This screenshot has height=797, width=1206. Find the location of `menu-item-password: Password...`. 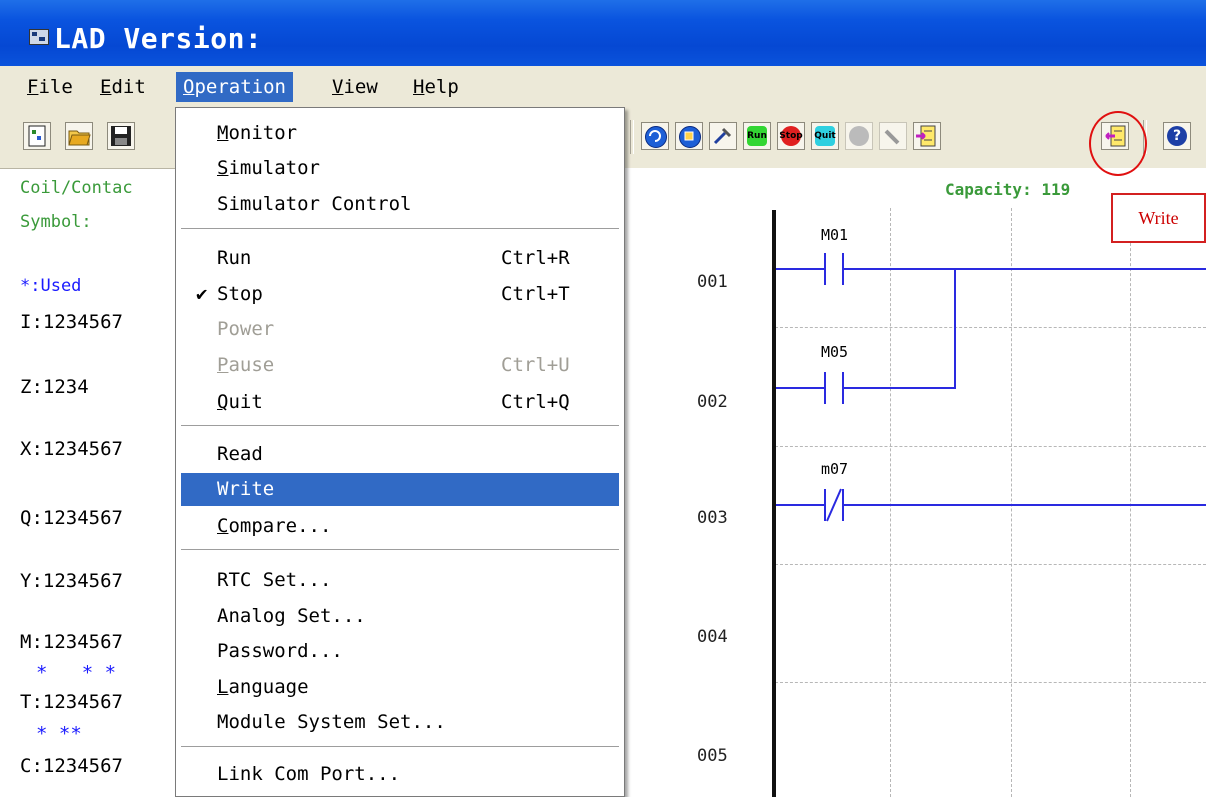

menu-item-password: Password... is located at coordinates (400, 651).